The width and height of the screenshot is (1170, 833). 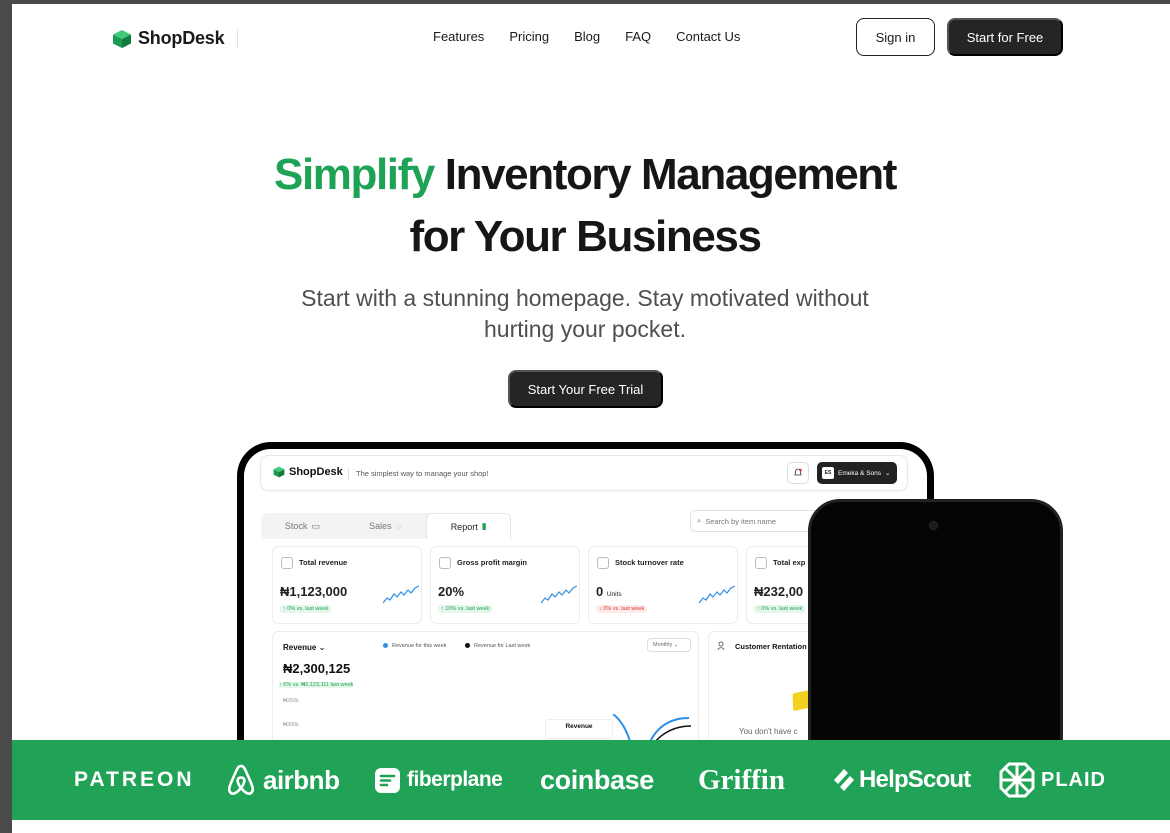 I want to click on nav-blog: Blog, so click(x=587, y=36).